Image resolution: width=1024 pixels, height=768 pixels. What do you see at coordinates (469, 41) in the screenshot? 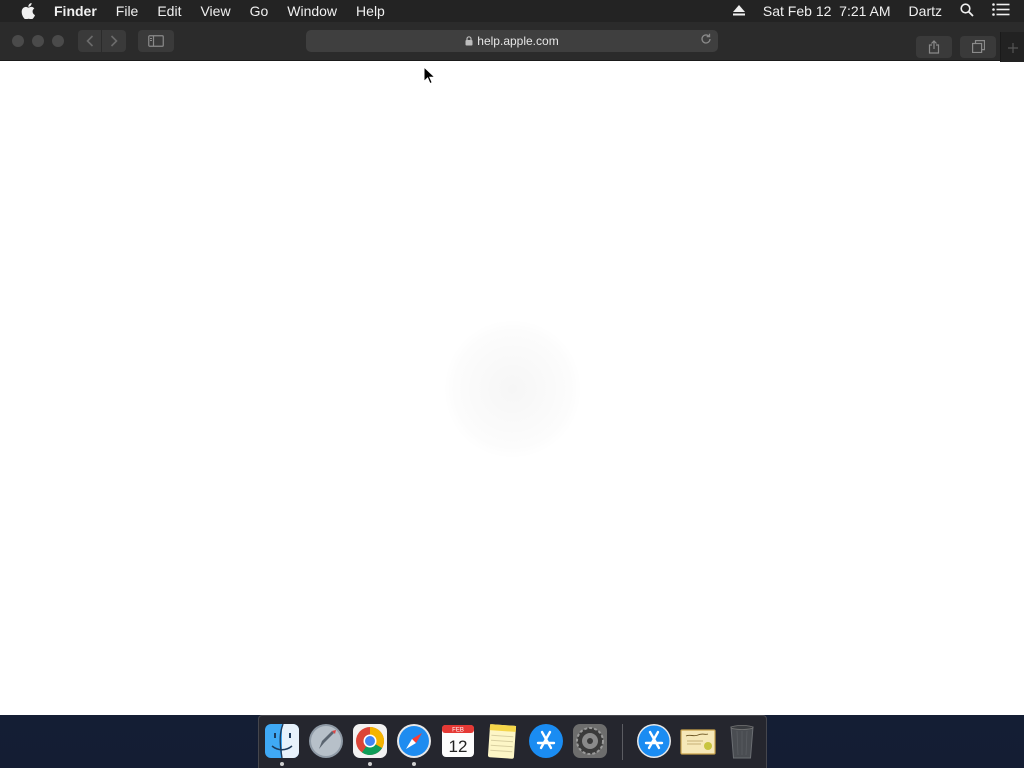
I see `lock-icon` at bounding box center [469, 41].